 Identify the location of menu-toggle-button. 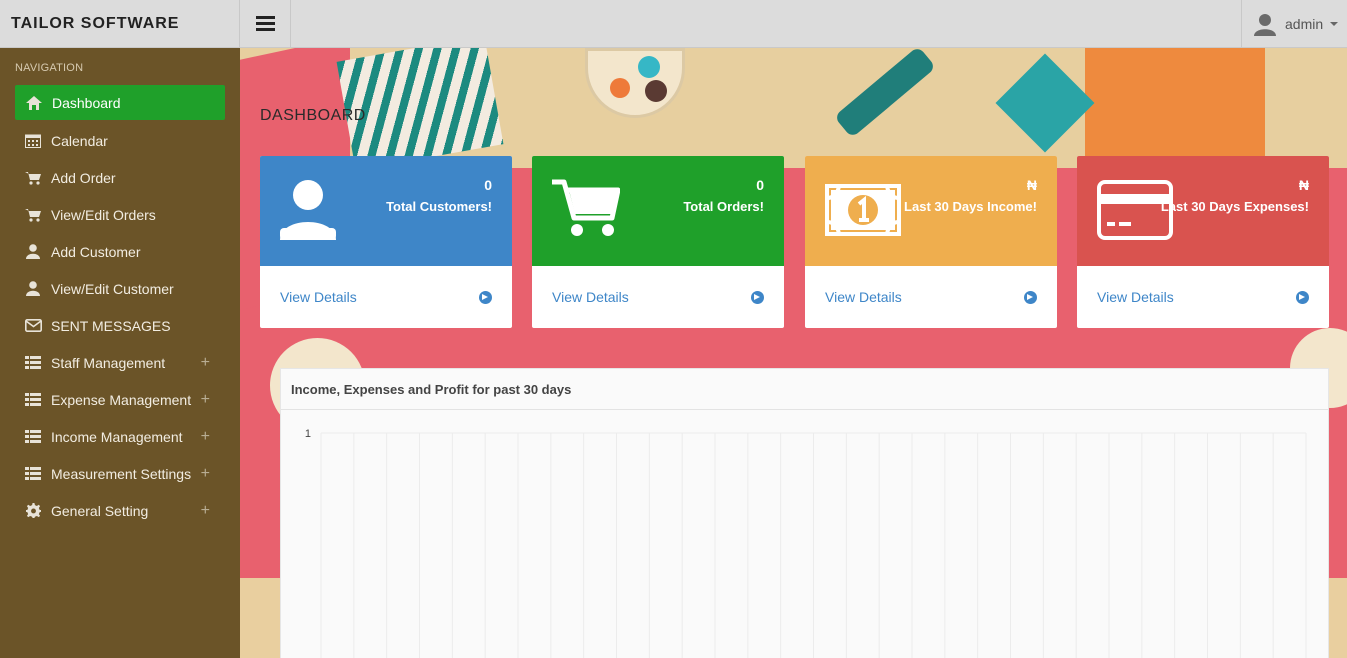
(266, 24).